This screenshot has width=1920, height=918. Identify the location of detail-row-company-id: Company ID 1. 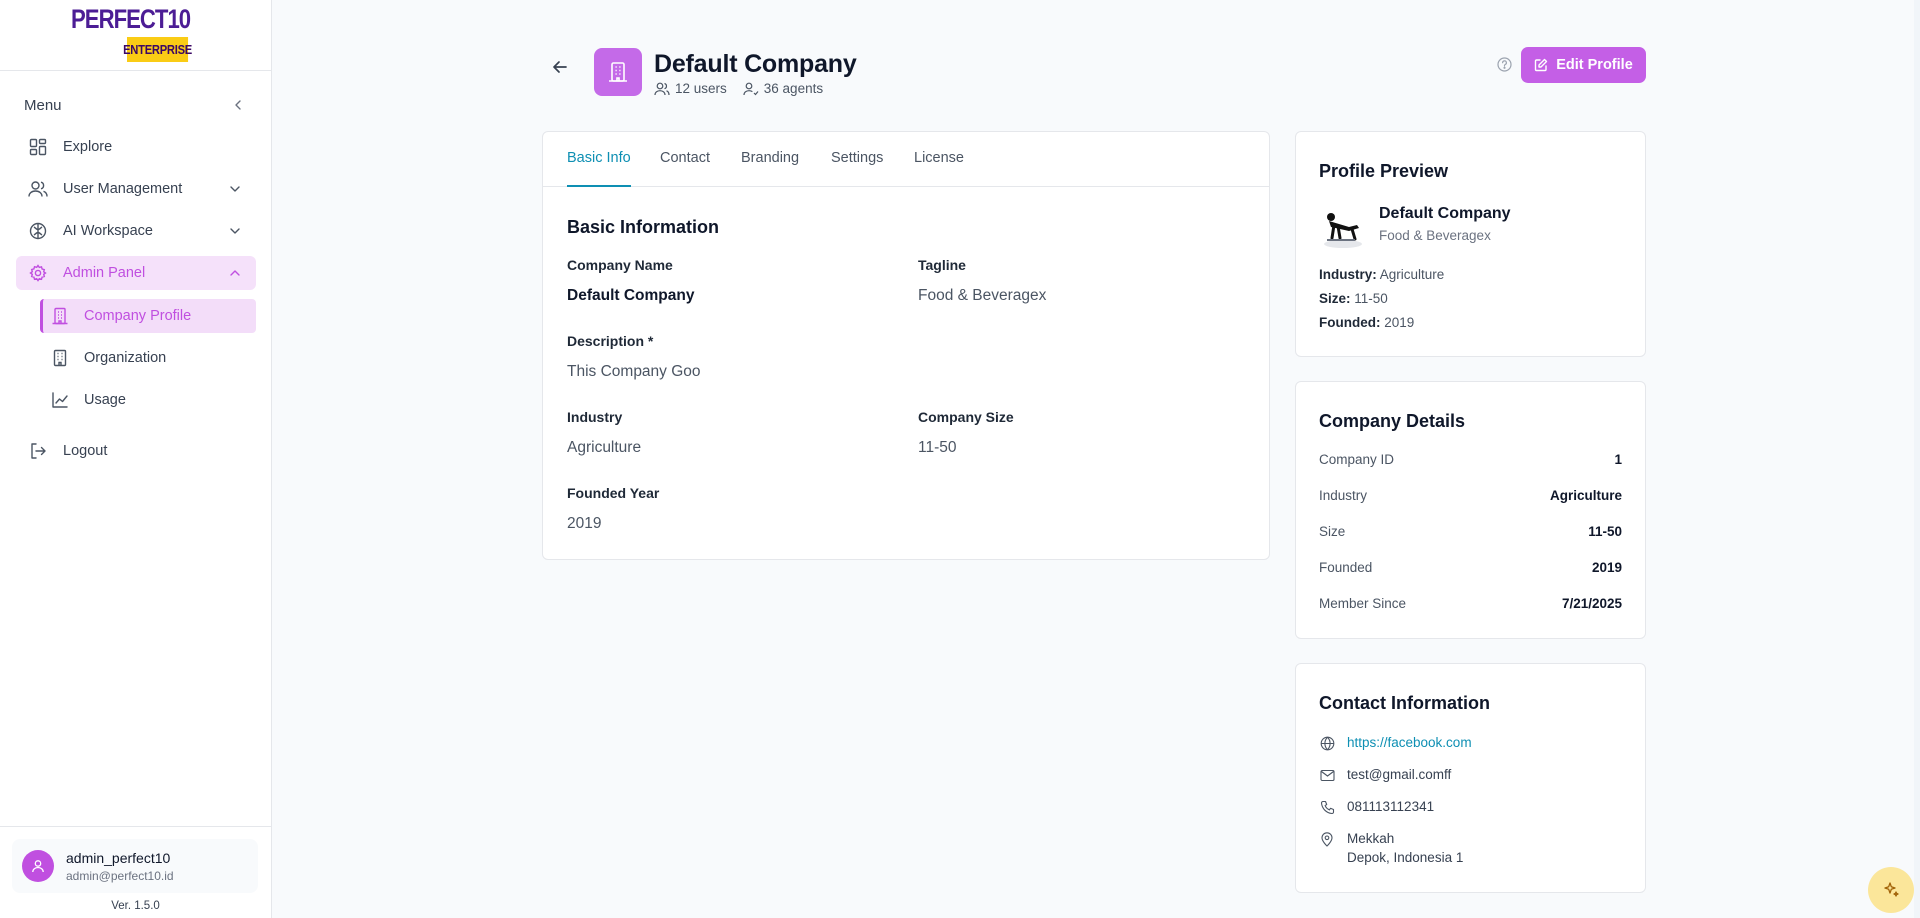
(1470, 462).